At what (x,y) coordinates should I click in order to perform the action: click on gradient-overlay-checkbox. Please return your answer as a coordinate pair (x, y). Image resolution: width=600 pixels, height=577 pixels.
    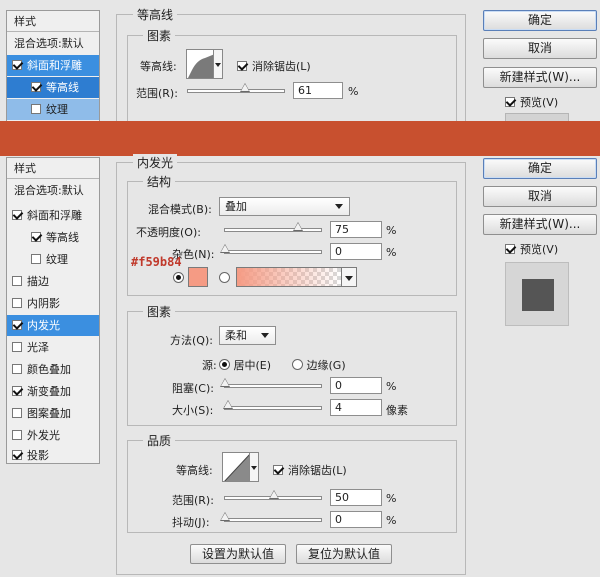
    Looking at the image, I should click on (17, 391).